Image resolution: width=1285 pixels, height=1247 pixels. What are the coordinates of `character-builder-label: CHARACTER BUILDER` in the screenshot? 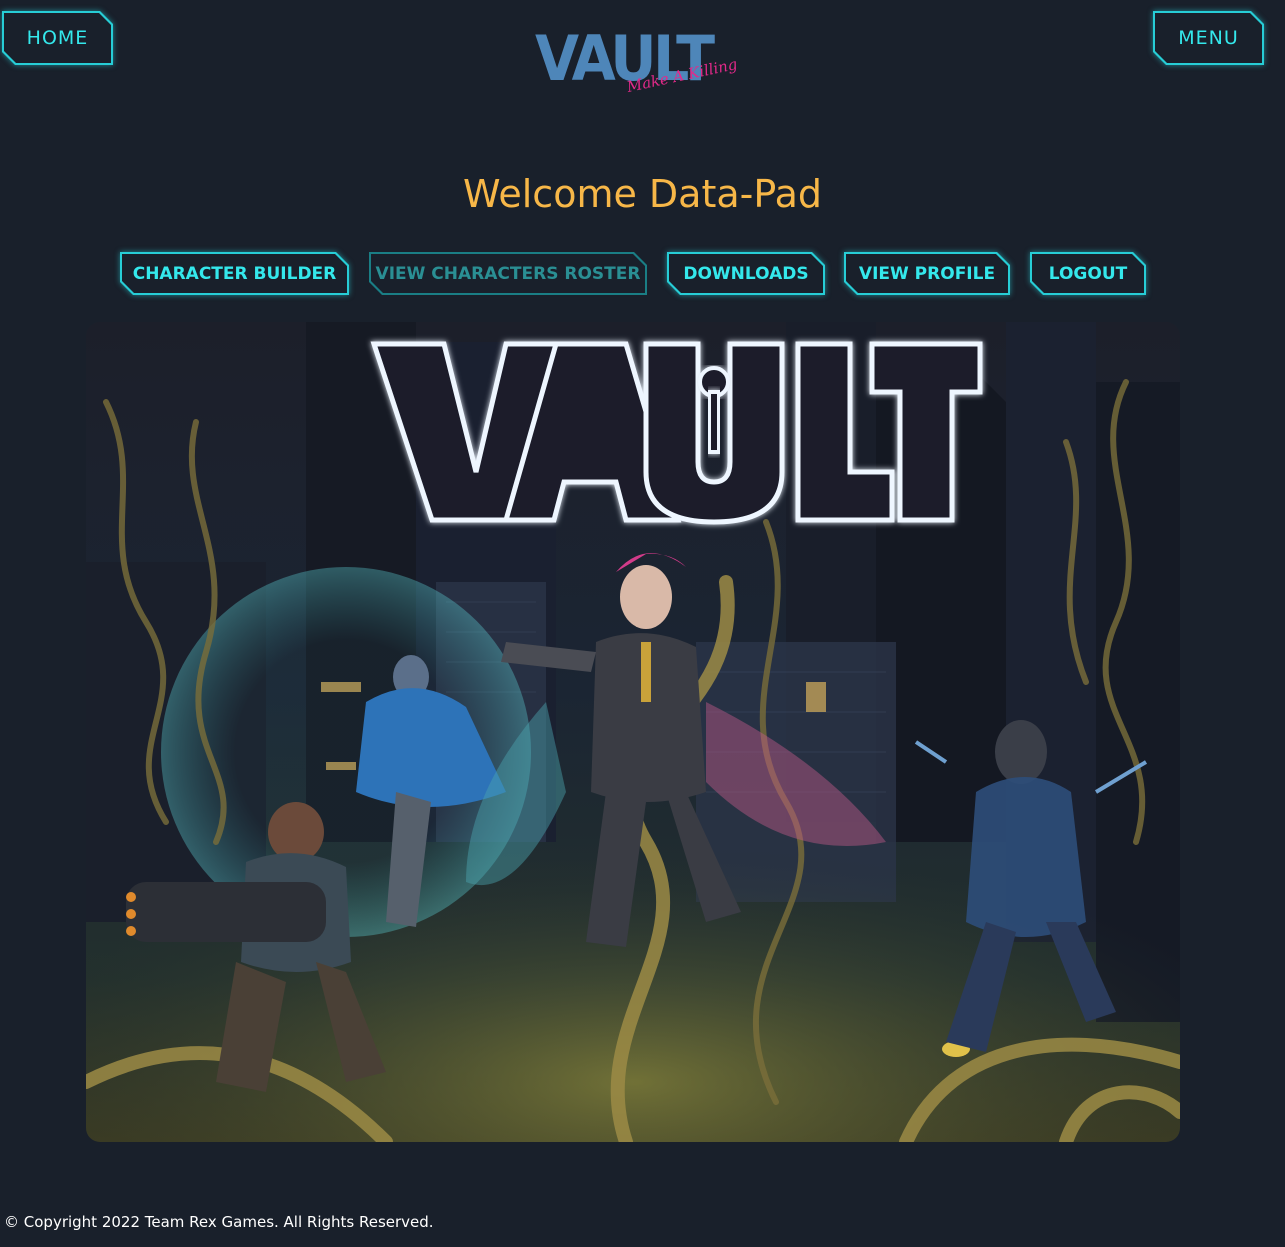 It's located at (234, 273).